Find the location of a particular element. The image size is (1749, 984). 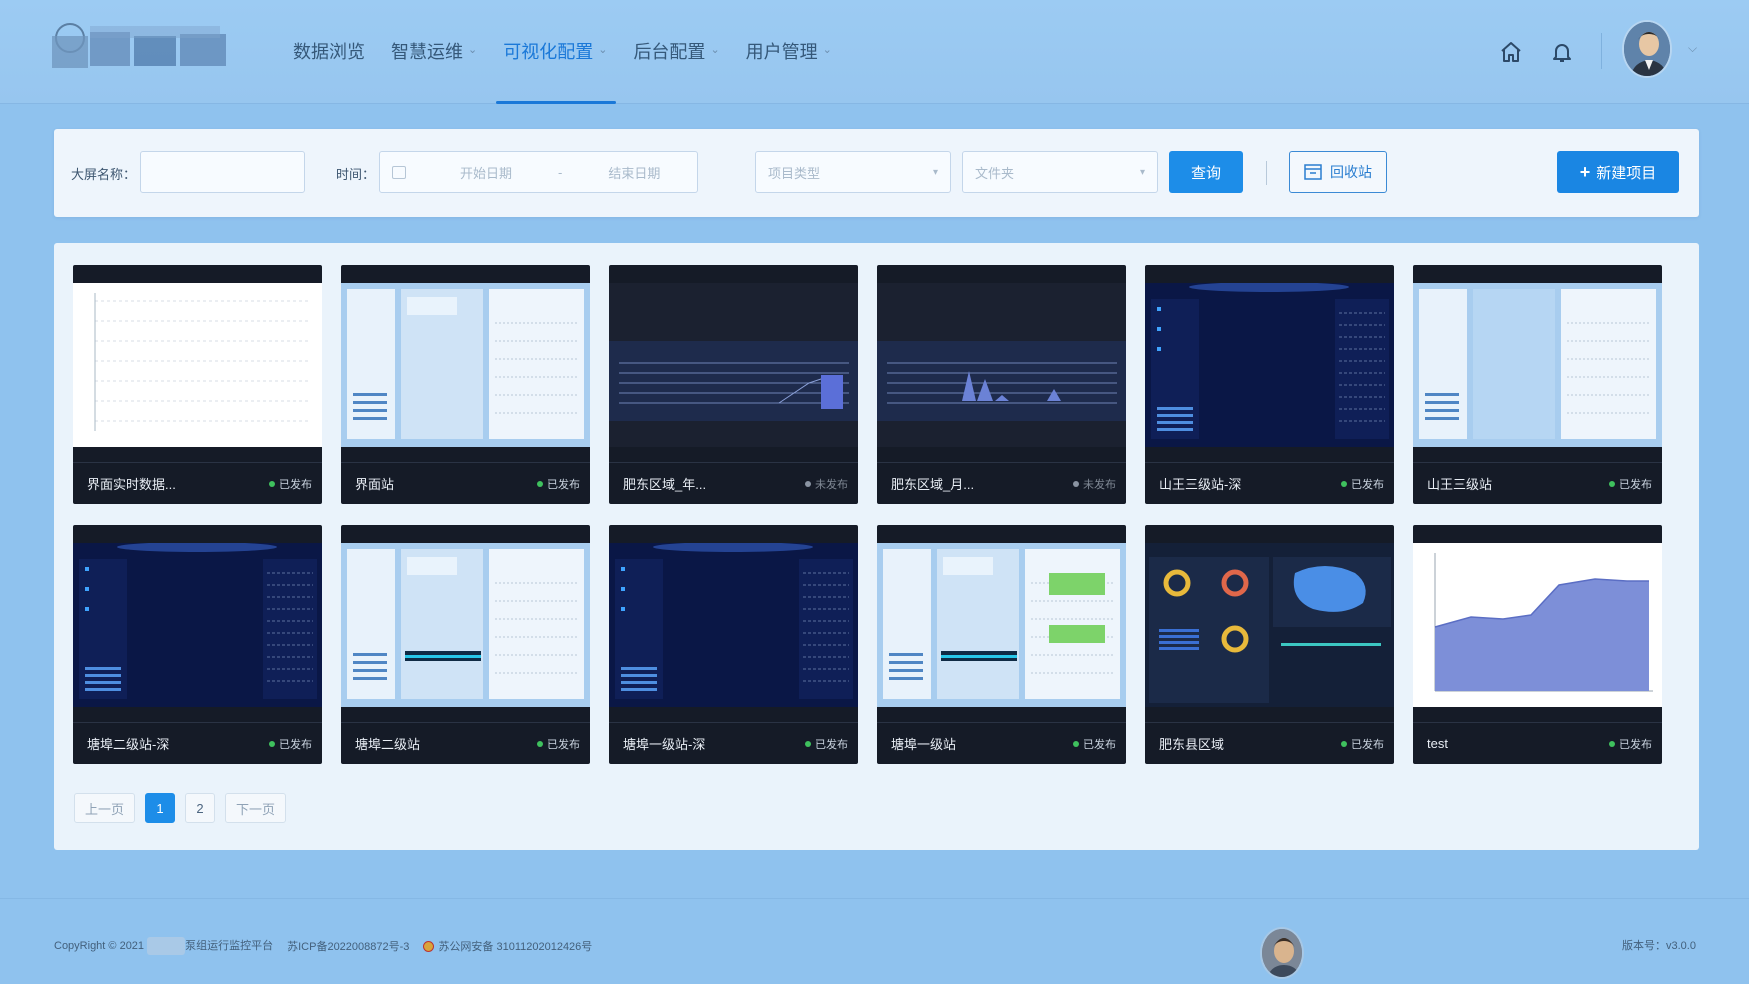

main-nav: 数据浏览 智慧运维 ⌄ 可视化配置 ⌄ 后台配置 ⌄ 用户管理 ⌄ is located at coordinates (562, 71).